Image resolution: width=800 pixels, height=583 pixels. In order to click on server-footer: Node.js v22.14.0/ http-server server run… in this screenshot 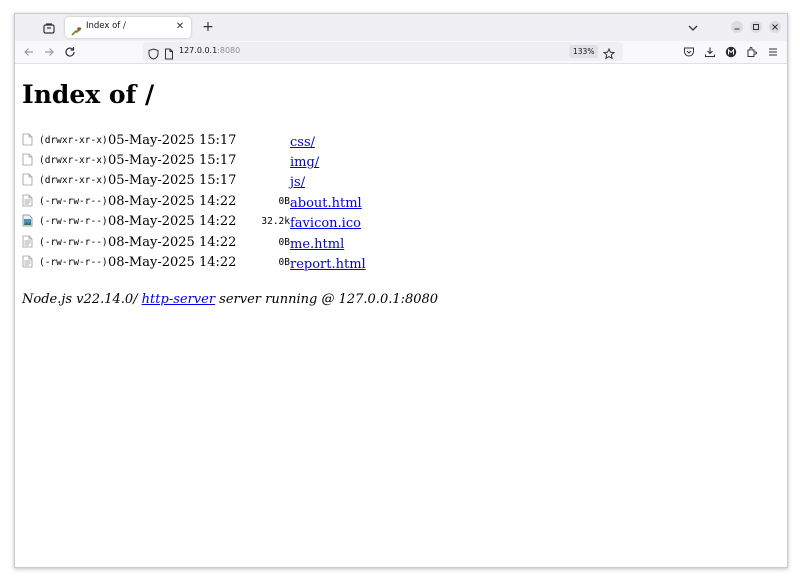, I will do `click(230, 299)`.